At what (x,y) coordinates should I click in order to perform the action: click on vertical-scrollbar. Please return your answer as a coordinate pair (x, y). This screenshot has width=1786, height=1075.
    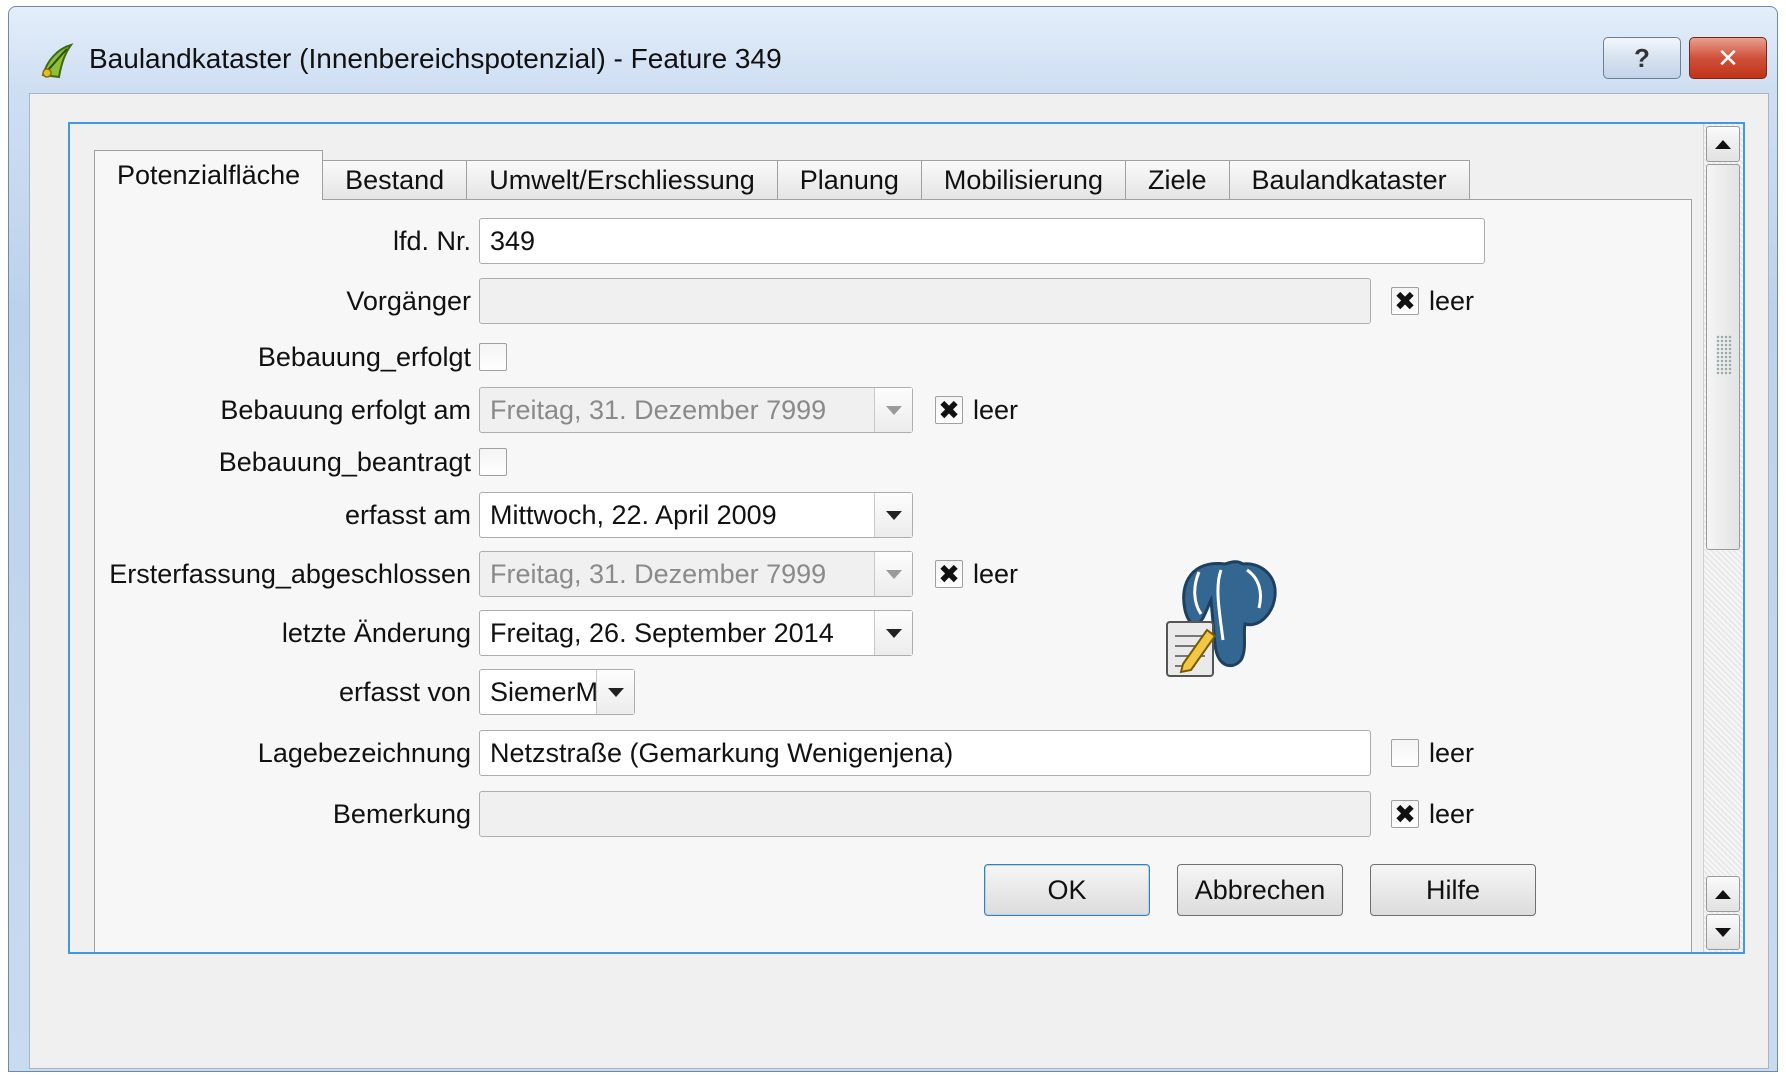
    Looking at the image, I should click on (1723, 538).